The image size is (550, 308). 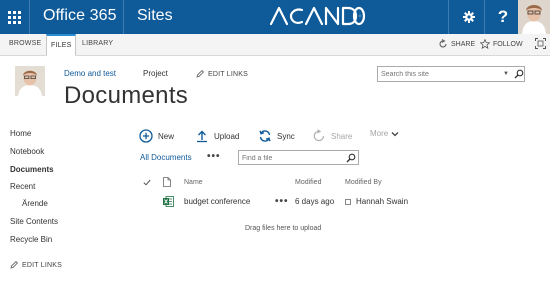 I want to click on site-search-box: ▼, so click(x=451, y=74).